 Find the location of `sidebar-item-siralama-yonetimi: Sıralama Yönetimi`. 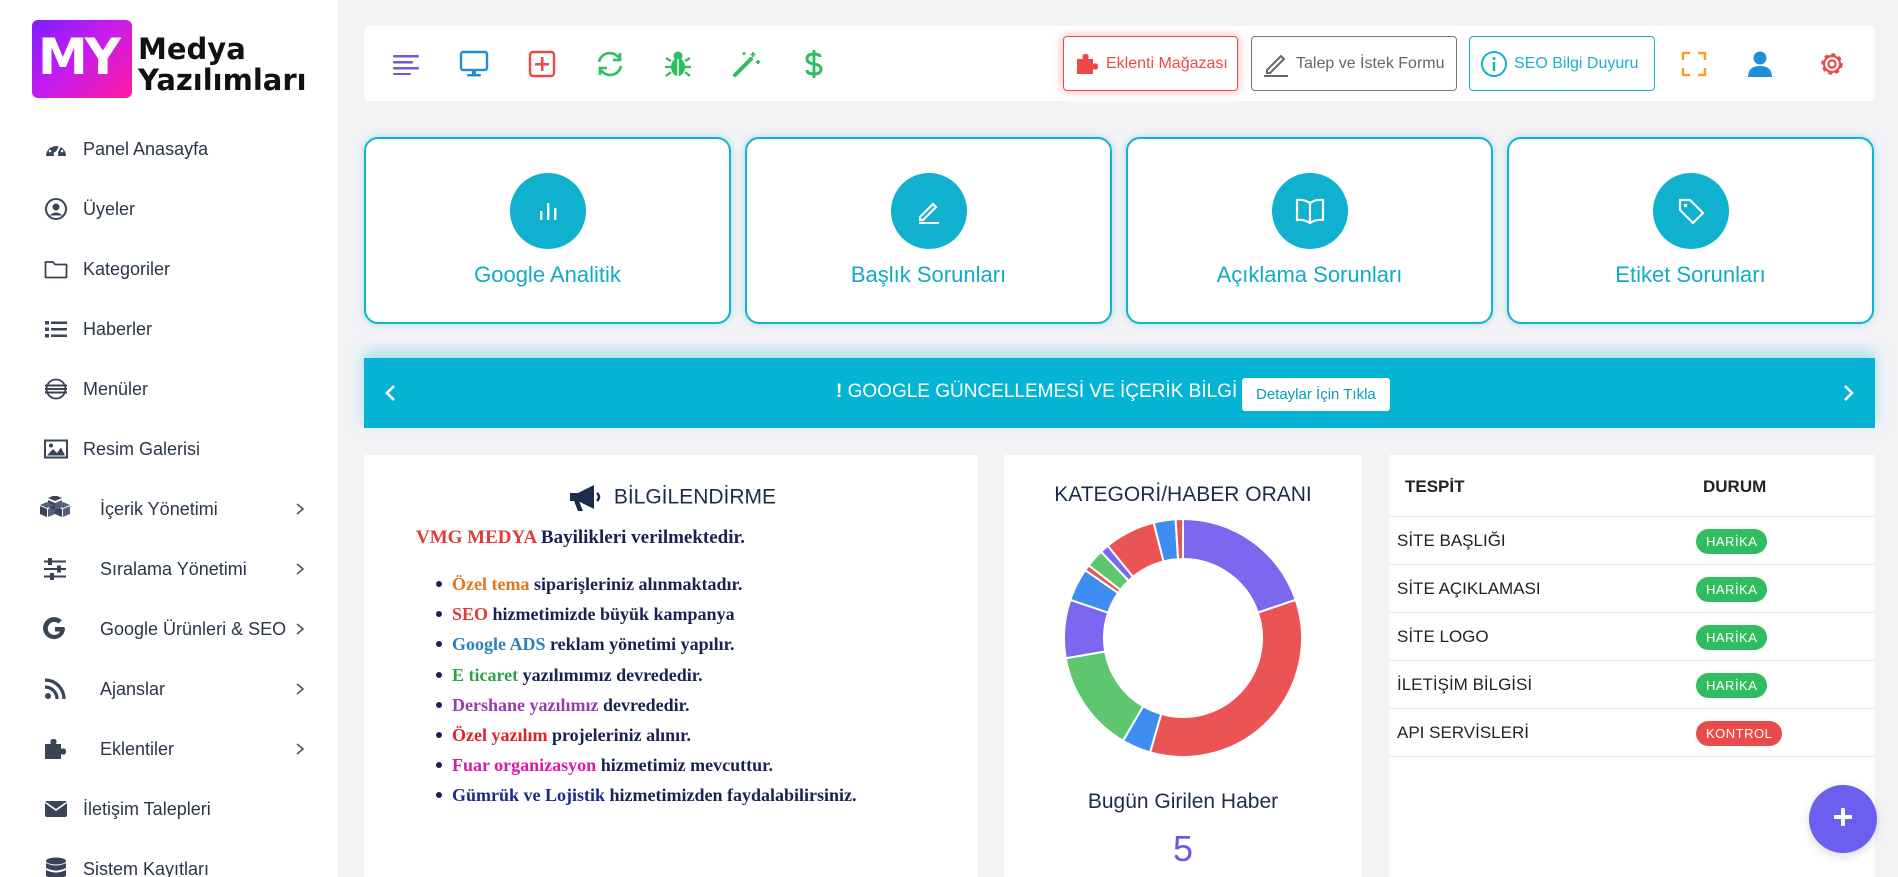

sidebar-item-siralama-yonetimi: Sıralama Yönetimi is located at coordinates (169, 569).